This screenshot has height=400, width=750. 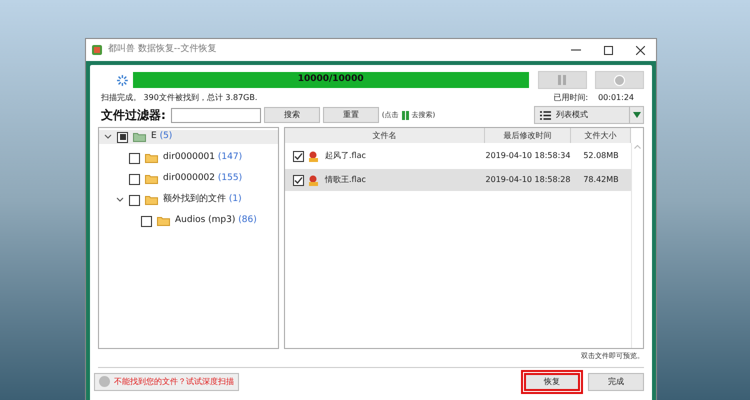 I want to click on search-button: 搜索, so click(x=292, y=115).